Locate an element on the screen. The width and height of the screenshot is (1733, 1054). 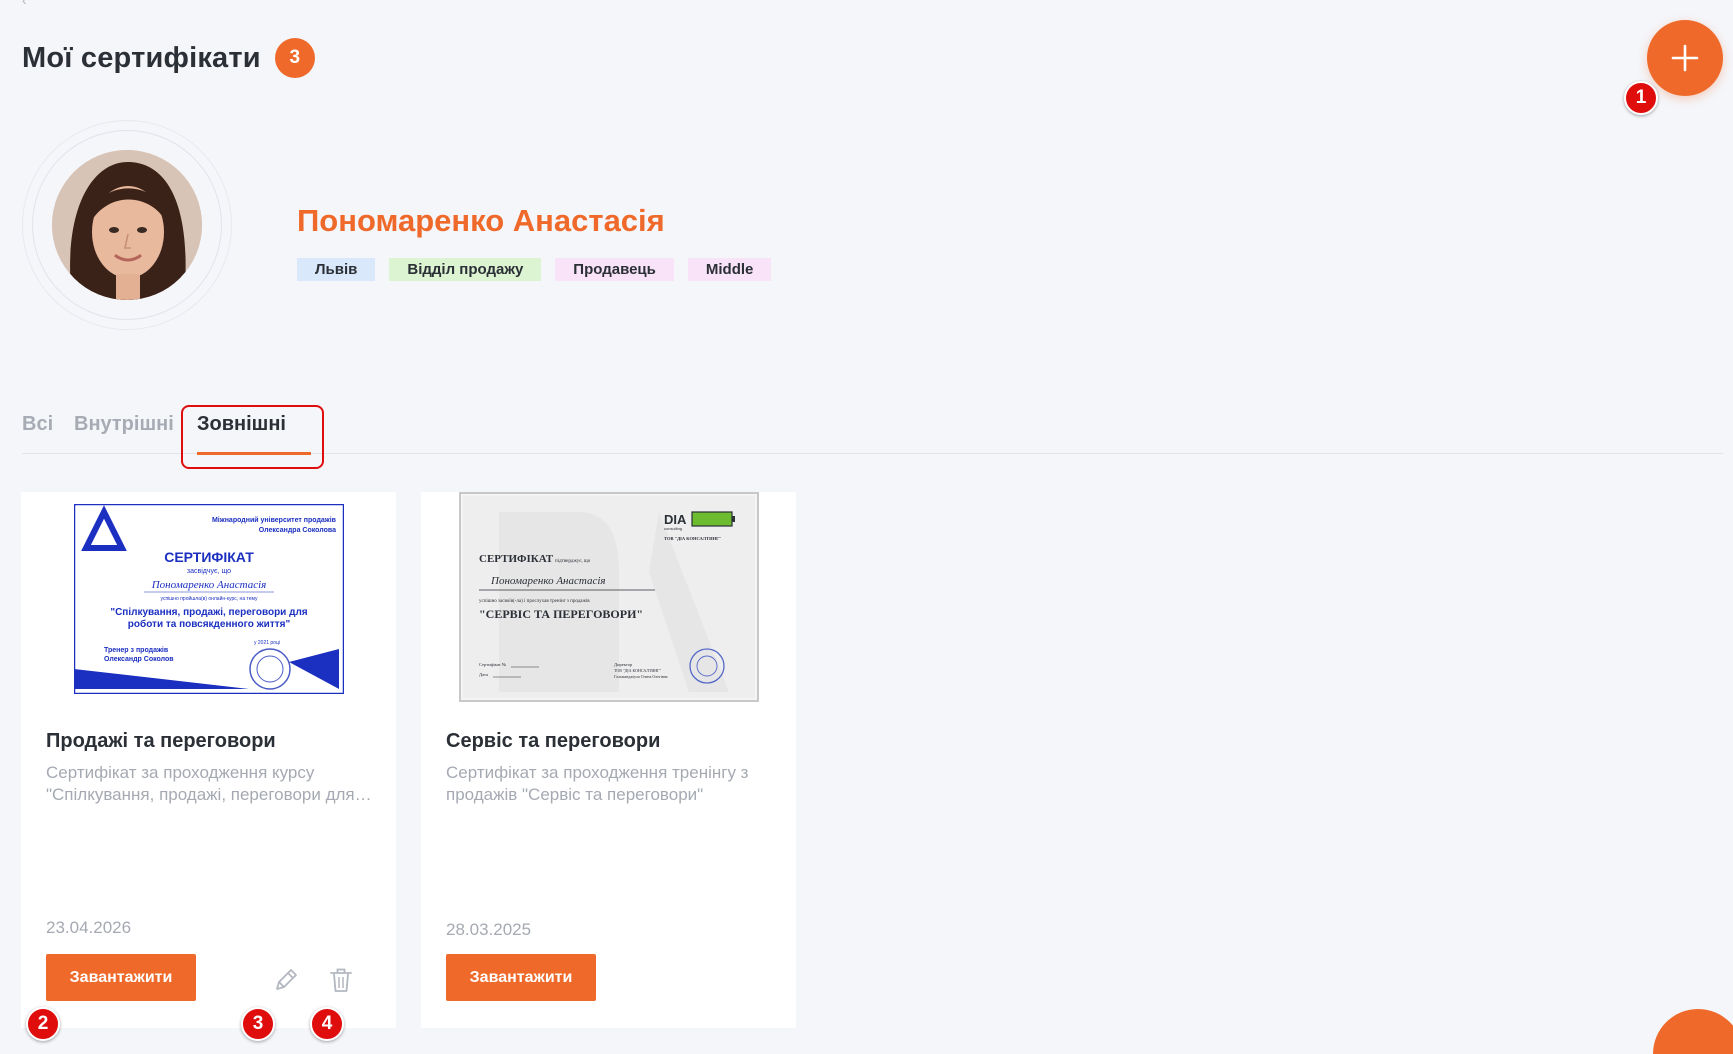
thumb-confirms: підтверджує, що is located at coordinates (573, 561).